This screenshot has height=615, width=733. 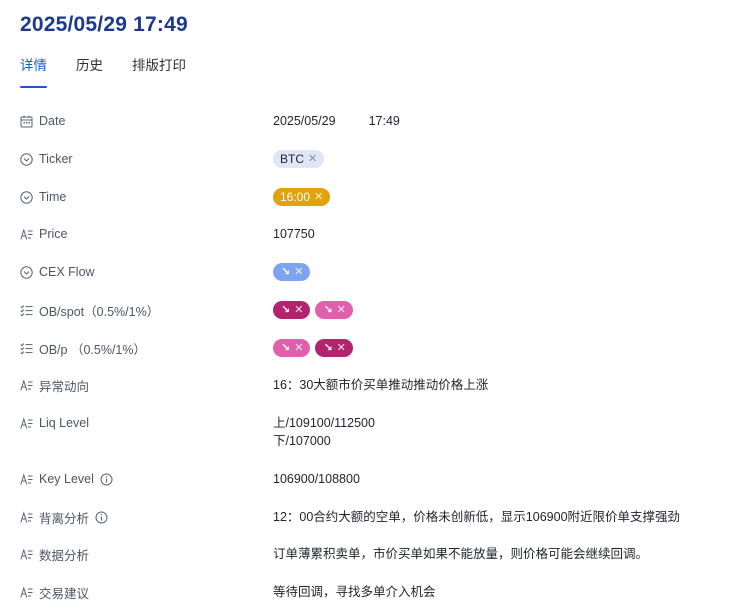 What do you see at coordinates (460, 554) in the screenshot?
I see `data-analysis-value: 订单薄累积卖单，市价买单如果不能放量，则价格可能会继续回调。` at bounding box center [460, 554].